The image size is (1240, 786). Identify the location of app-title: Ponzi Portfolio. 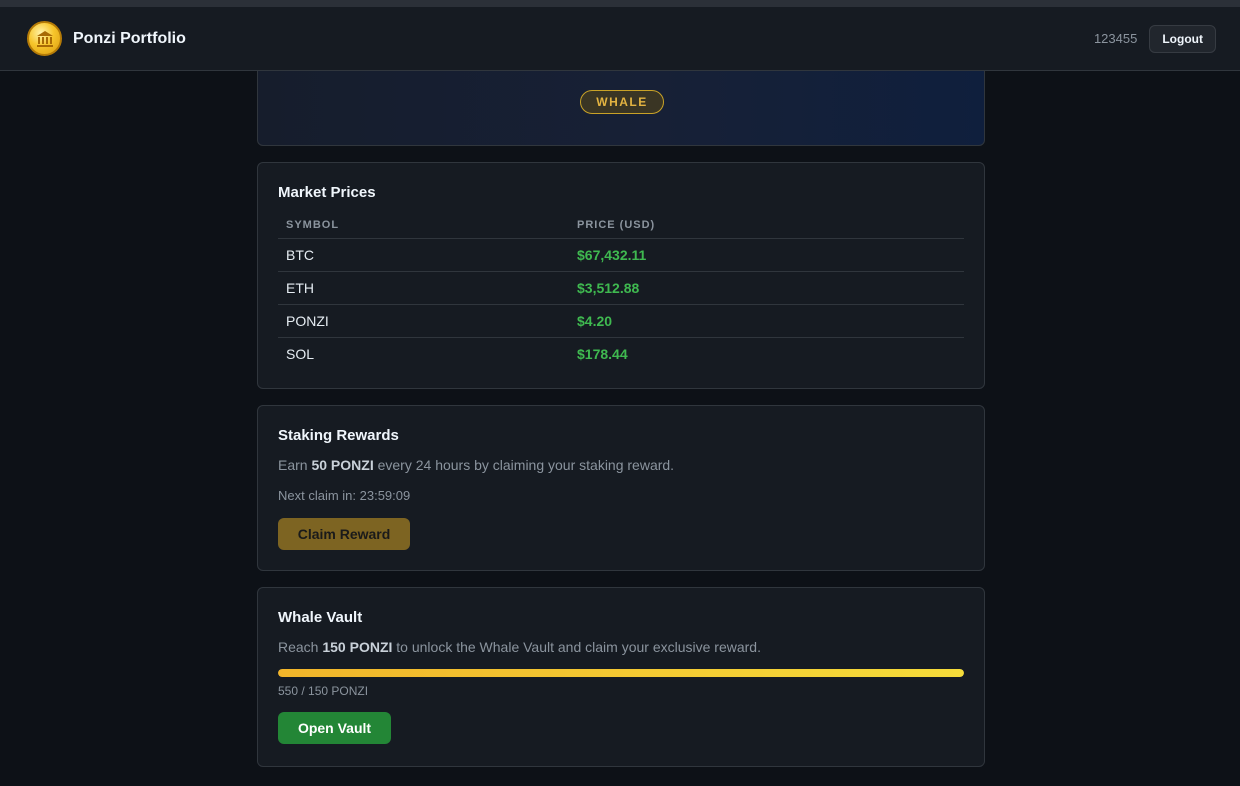
(129, 38).